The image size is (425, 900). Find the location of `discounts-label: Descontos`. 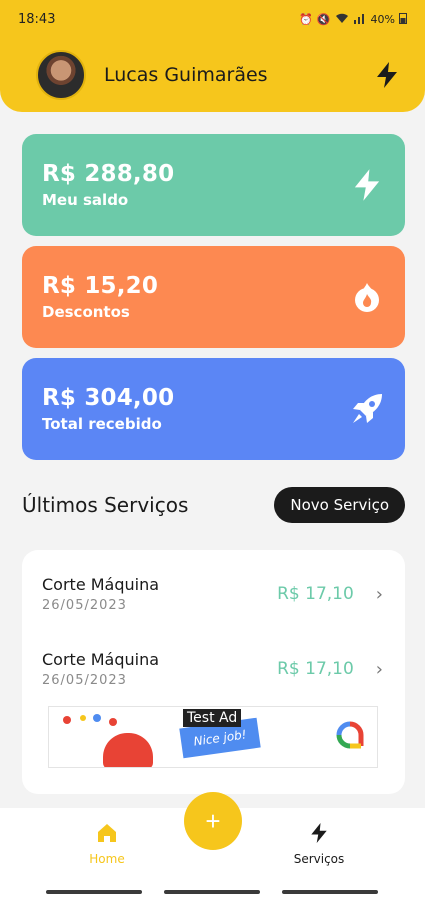

discounts-label: Descontos is located at coordinates (86, 312).